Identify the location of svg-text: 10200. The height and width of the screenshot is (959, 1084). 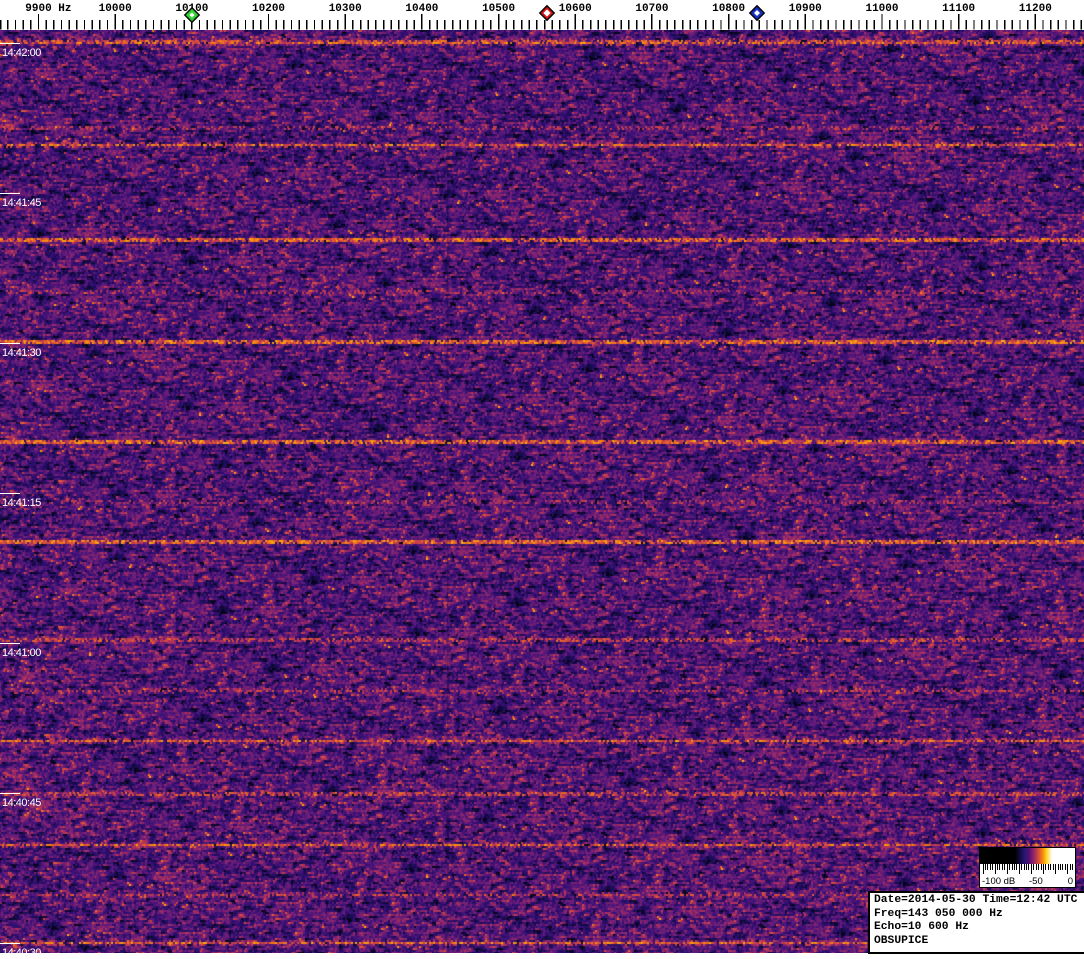
(268, 9).